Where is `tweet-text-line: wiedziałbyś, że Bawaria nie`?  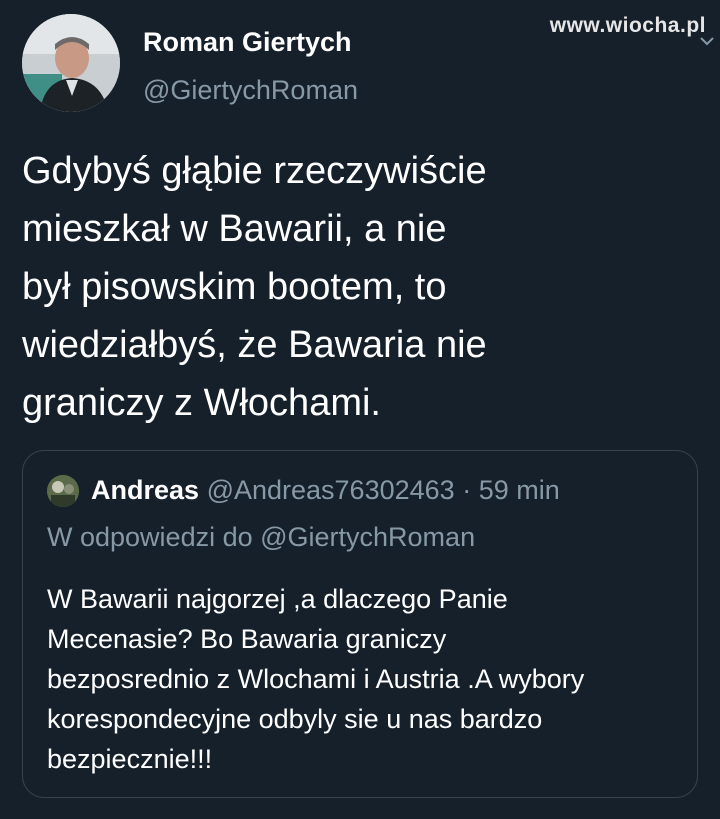 tweet-text-line: wiedziałbyś, że Bawaria nie is located at coordinates (254, 345).